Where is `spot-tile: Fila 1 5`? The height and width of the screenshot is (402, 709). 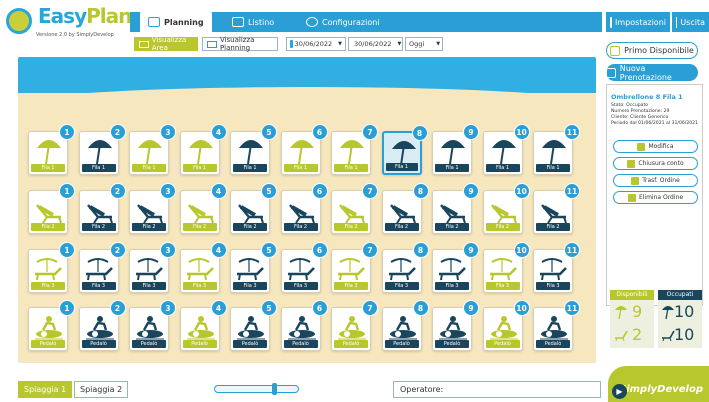 spot-tile: Fila 1 5 is located at coordinates (253, 149).